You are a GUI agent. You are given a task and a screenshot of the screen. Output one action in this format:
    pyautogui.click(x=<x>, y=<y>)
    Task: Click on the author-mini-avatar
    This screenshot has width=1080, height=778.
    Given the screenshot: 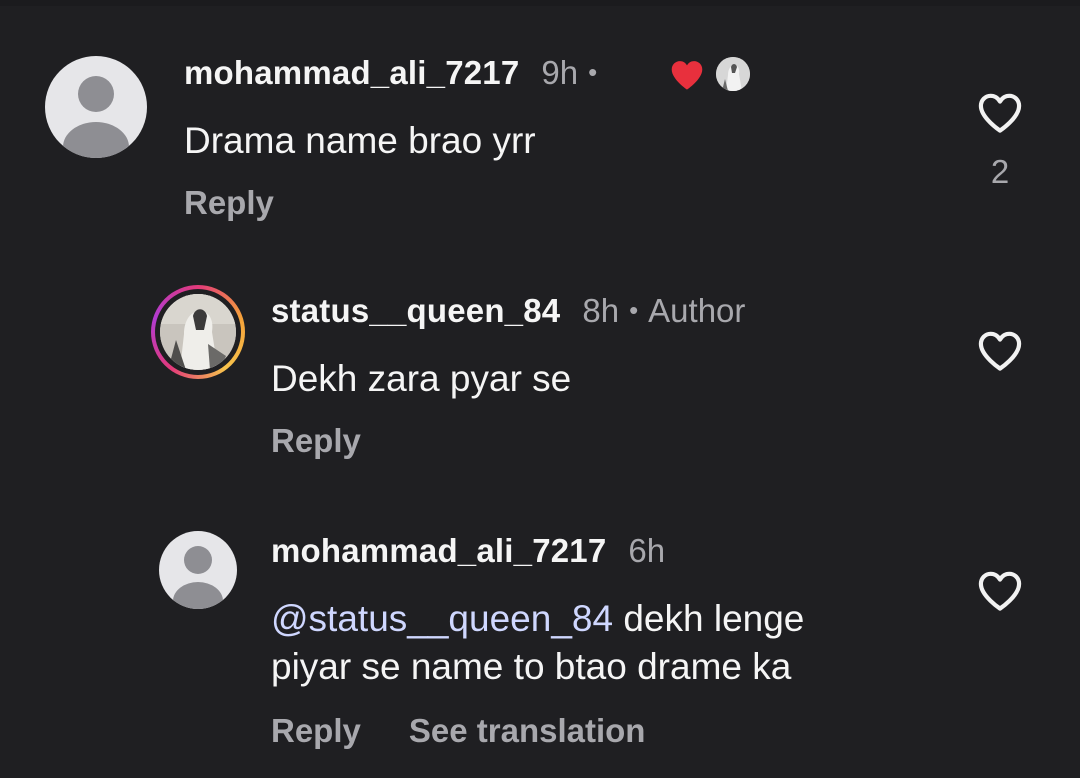 What is the action you would take?
    pyautogui.click(x=733, y=74)
    